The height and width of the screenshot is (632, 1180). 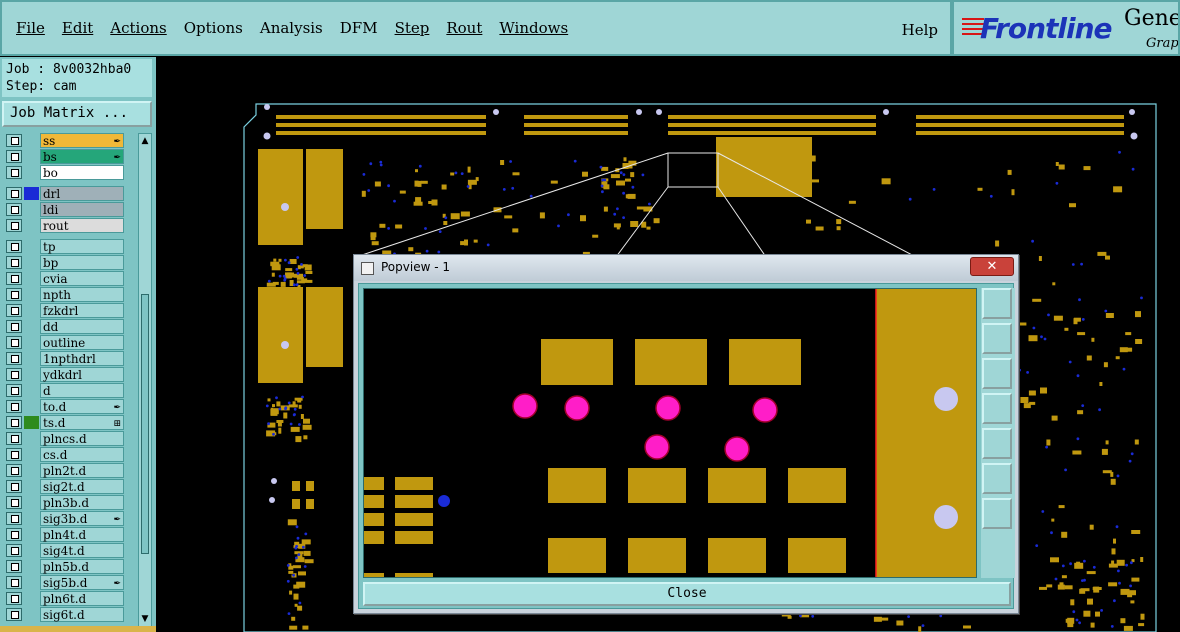 I want to click on layer-name: tp, so click(x=82, y=246).